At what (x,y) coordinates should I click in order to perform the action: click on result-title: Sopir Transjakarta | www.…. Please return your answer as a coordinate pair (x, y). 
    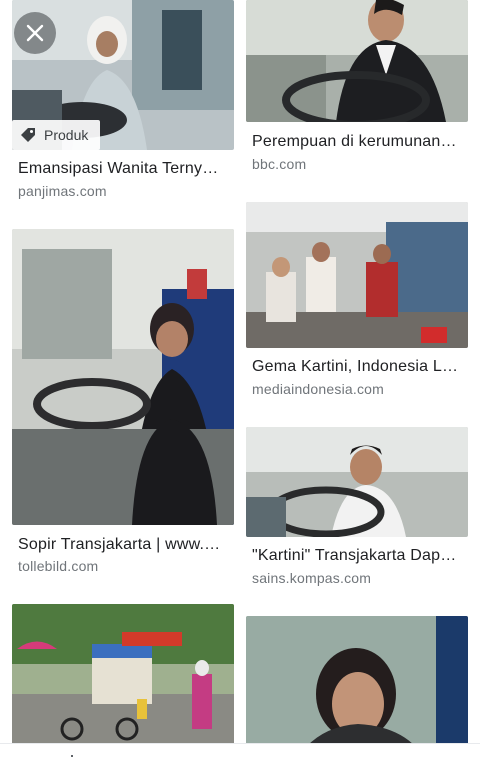
    Looking at the image, I should click on (123, 545).